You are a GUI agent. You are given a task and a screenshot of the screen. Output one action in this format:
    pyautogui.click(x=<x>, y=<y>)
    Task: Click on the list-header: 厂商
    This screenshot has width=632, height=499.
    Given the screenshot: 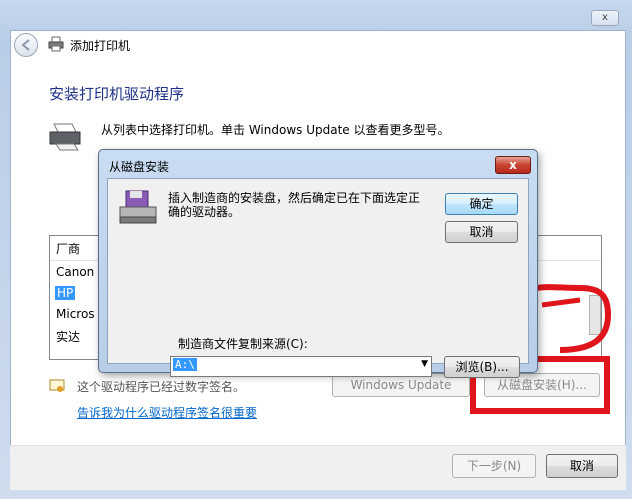 What is the action you would take?
    pyautogui.click(x=68, y=249)
    